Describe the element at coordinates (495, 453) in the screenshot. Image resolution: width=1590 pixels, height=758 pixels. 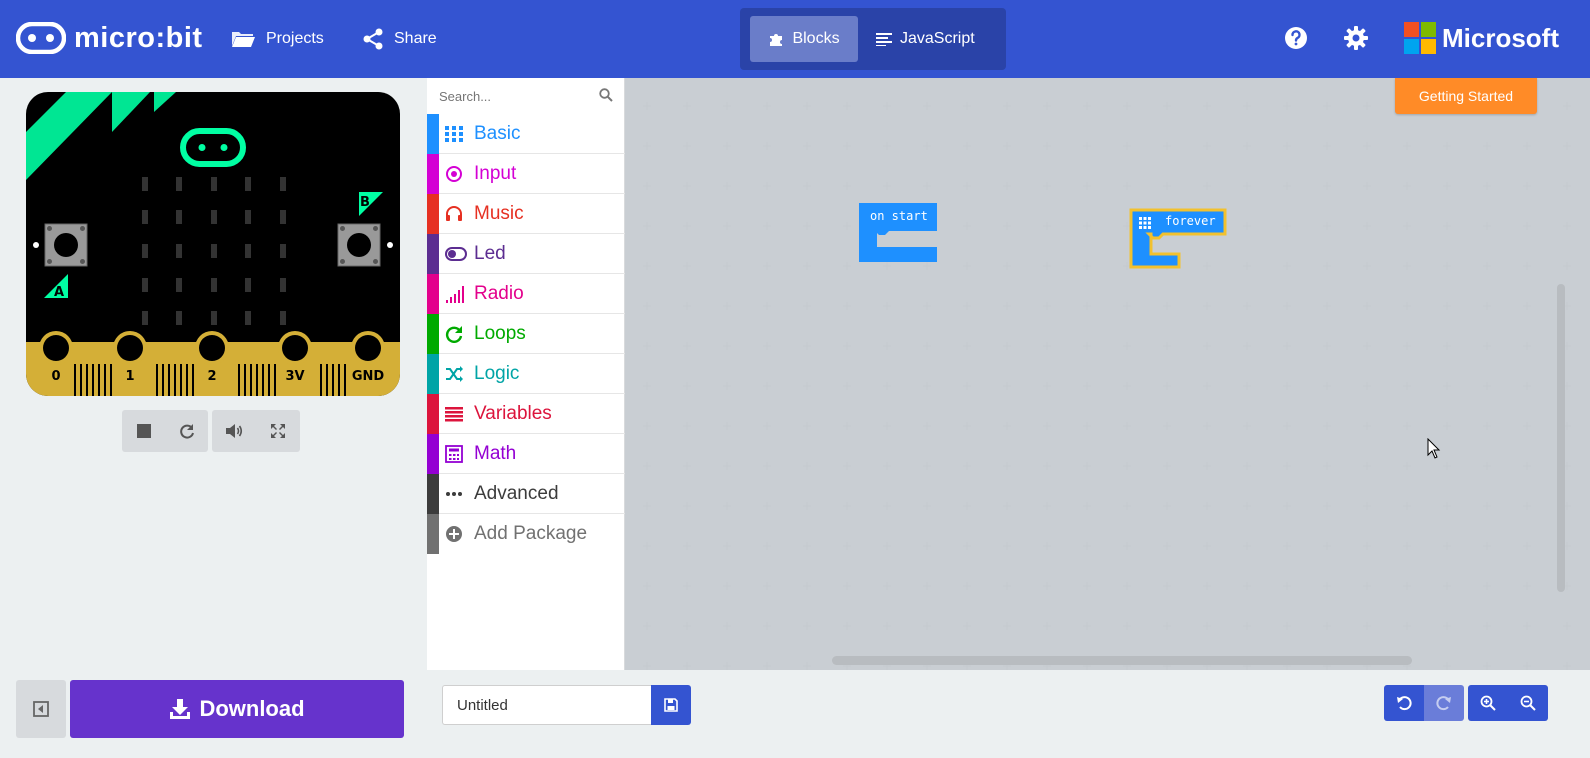
I see `category-label: Math` at that location.